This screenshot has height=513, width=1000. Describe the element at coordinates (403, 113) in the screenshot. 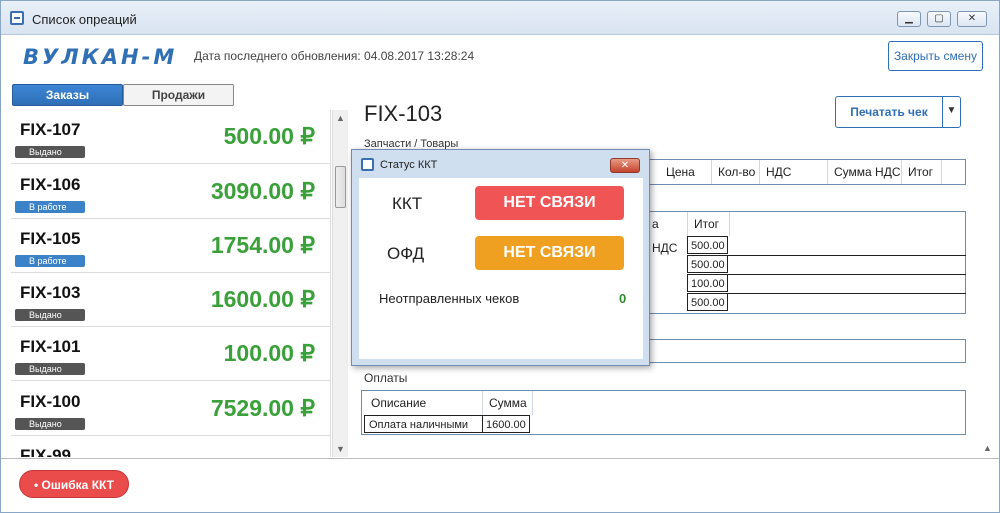

I see `order-title: FIX-103` at that location.